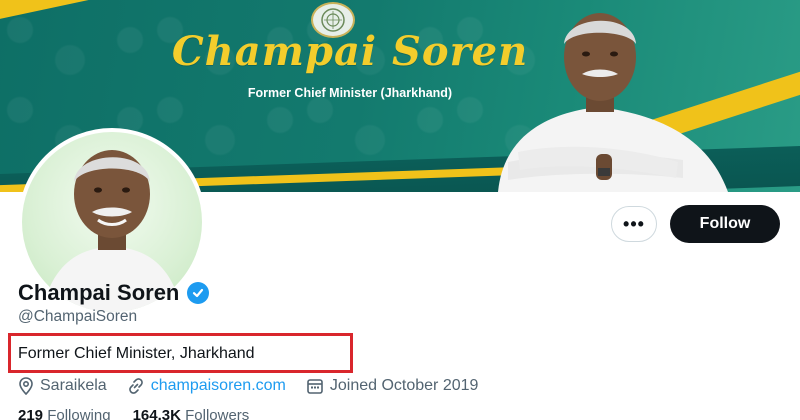  Describe the element at coordinates (112, 222) in the screenshot. I see `avatar-container` at that location.